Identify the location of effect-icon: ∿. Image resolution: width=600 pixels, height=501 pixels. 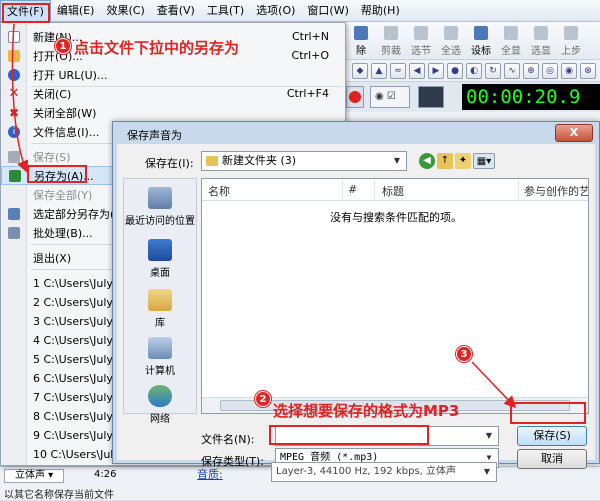
(512, 70).